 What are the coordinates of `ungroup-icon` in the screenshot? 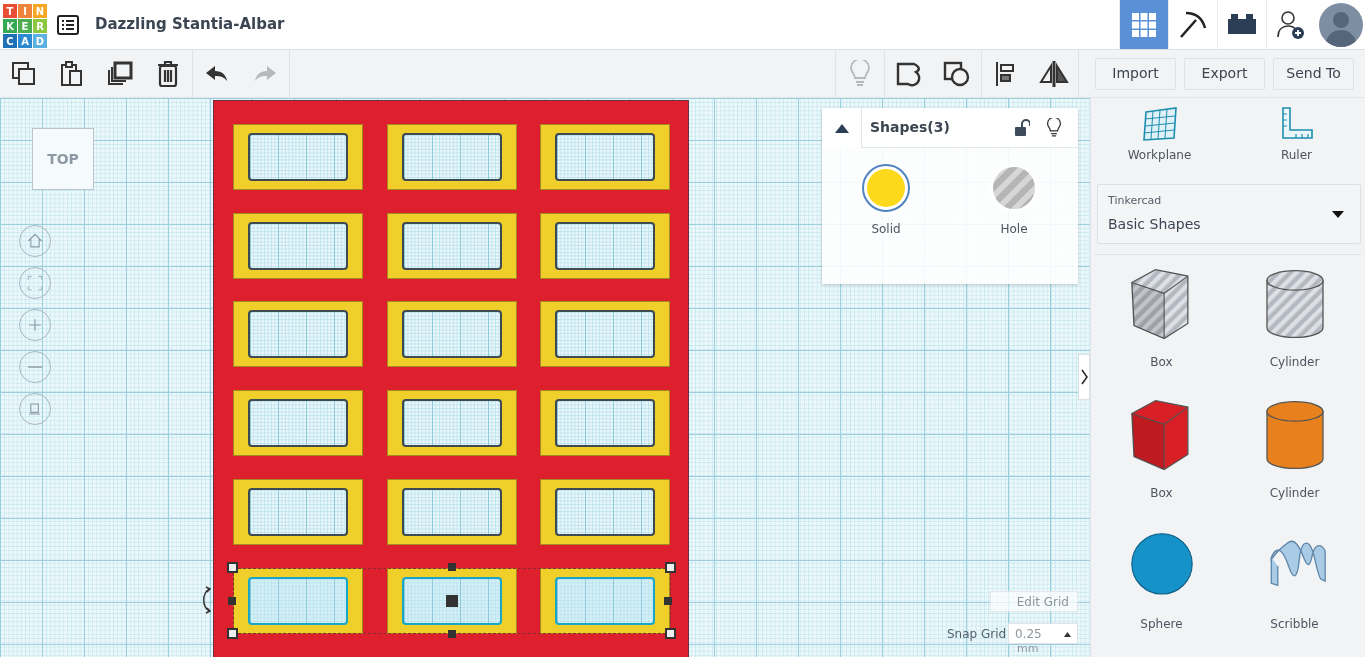 It's located at (957, 73).